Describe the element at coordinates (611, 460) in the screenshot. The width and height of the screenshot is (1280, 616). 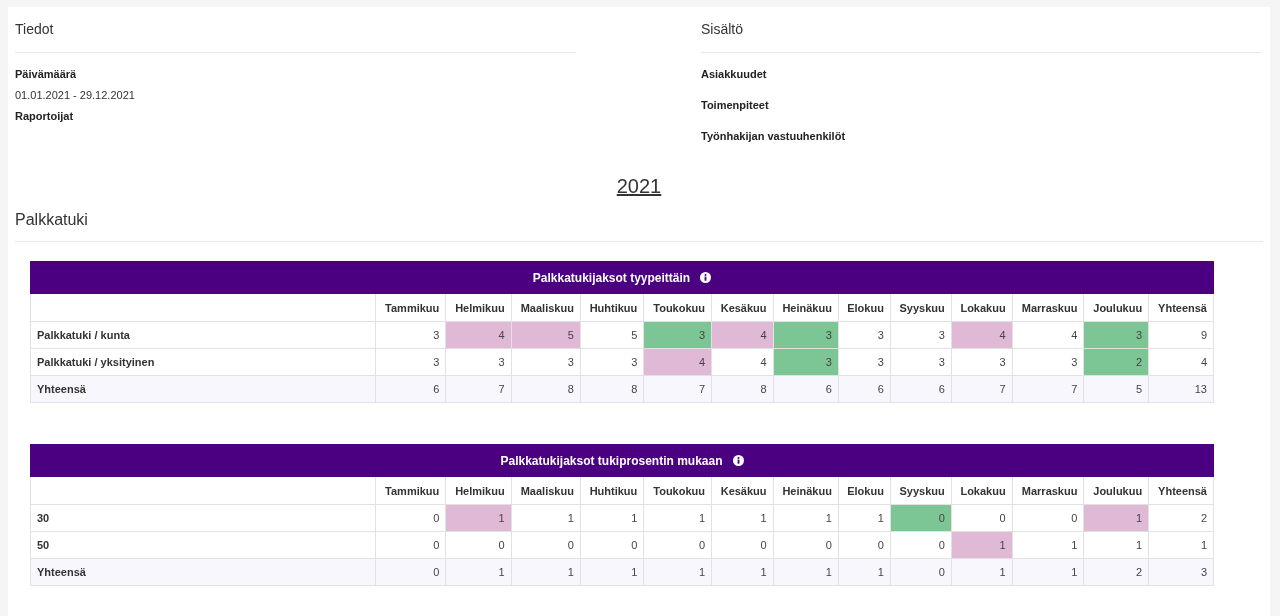
I see `table-title: Palkkatukijaksot tukiprosentin mukaan` at that location.